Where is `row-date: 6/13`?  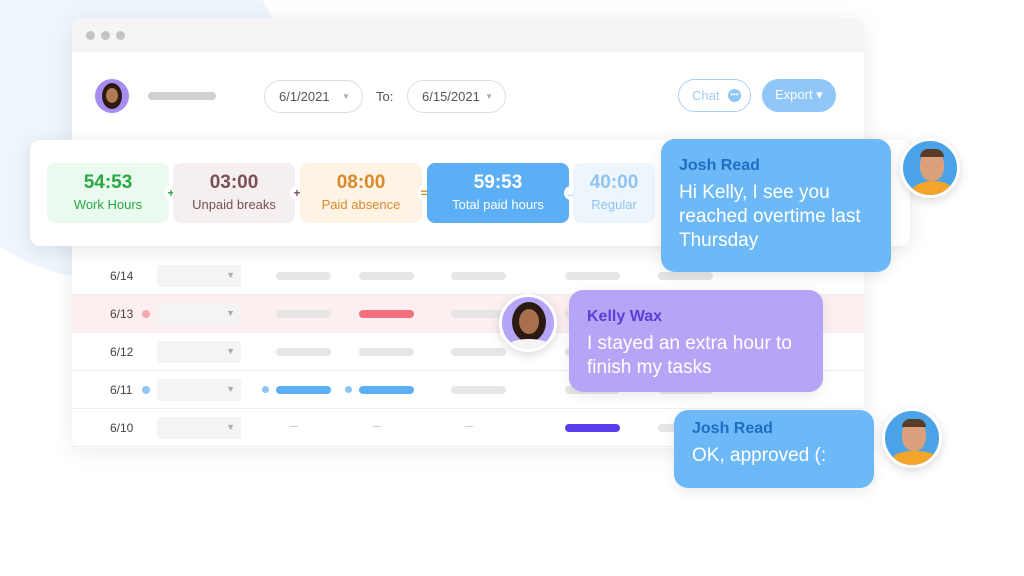
row-date: 6/13 is located at coordinates (122, 314).